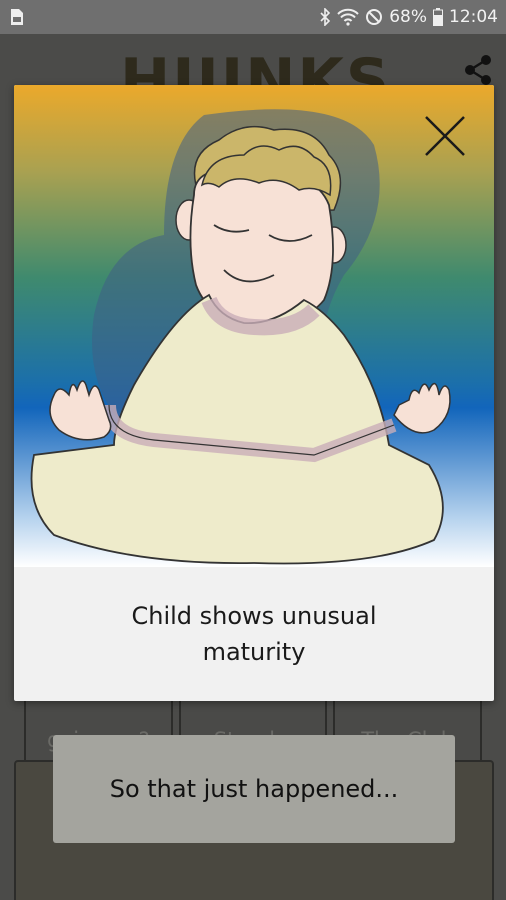 The height and width of the screenshot is (900, 506). What do you see at coordinates (374, 17) in the screenshot?
I see `do-not-disturb-icon` at bounding box center [374, 17].